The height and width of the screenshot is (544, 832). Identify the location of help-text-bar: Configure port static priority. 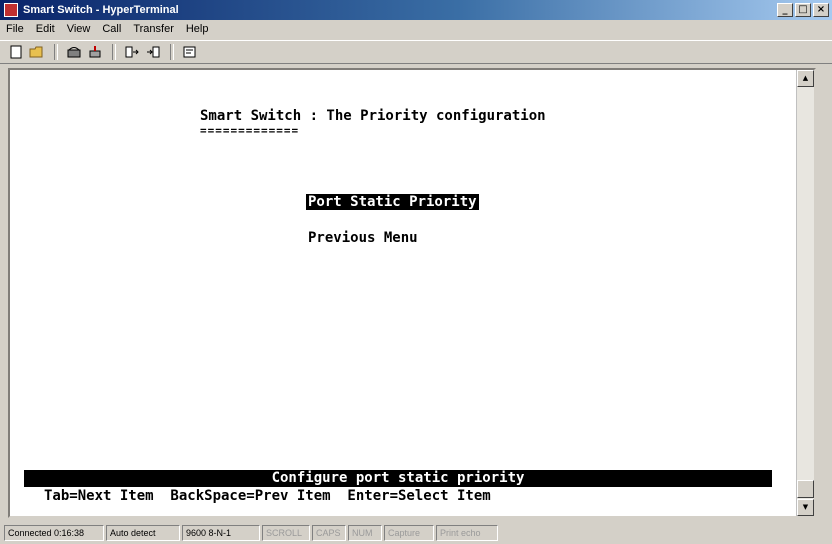
(398, 478).